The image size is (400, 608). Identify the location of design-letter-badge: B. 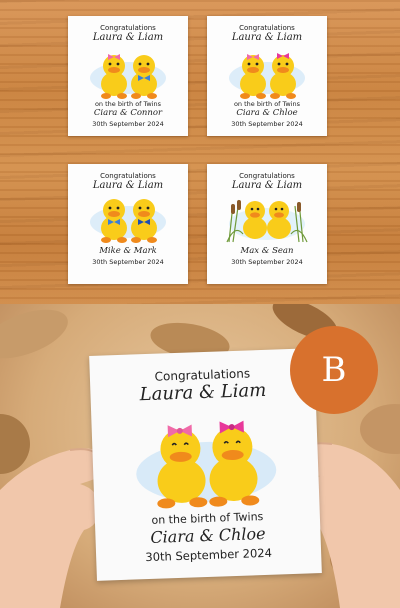
(334, 370).